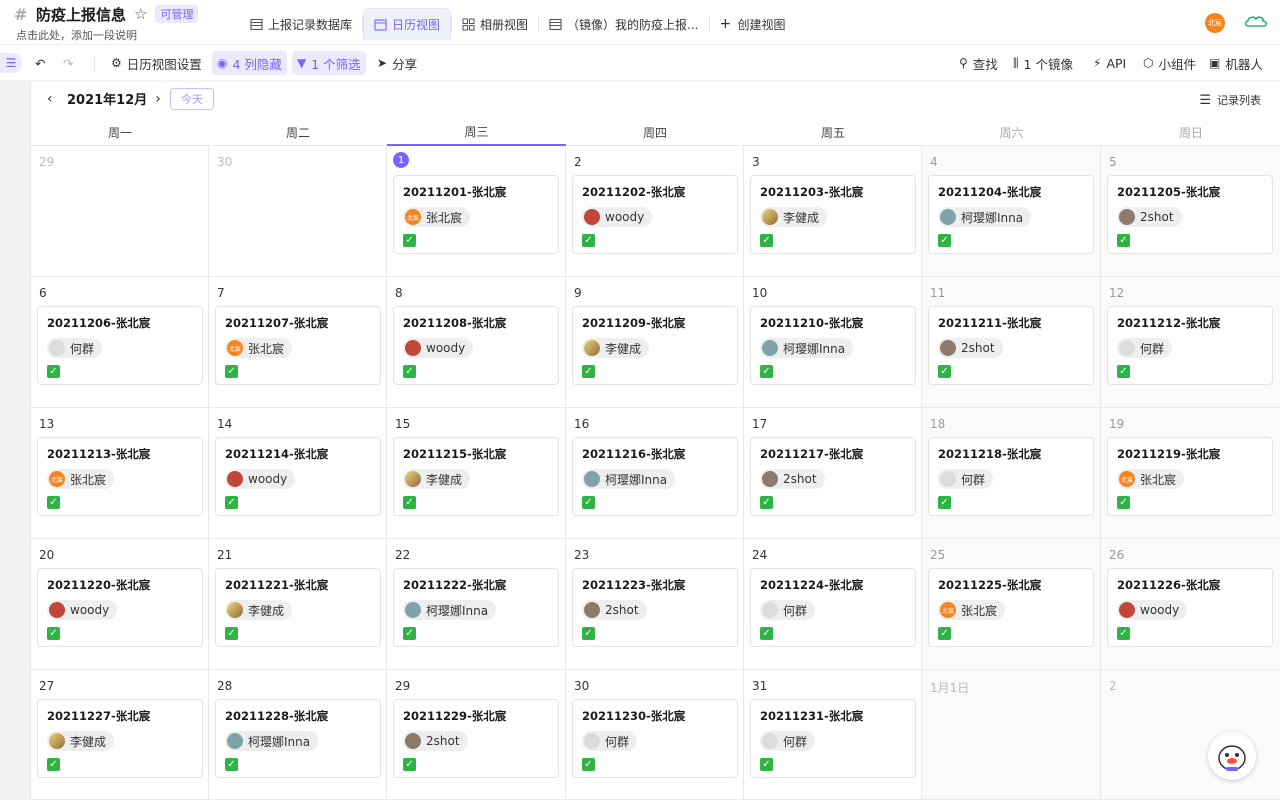 This screenshot has width=1280, height=800. I want to click on record-card: 20211208-张北宸 woody ✓, so click(476, 345).